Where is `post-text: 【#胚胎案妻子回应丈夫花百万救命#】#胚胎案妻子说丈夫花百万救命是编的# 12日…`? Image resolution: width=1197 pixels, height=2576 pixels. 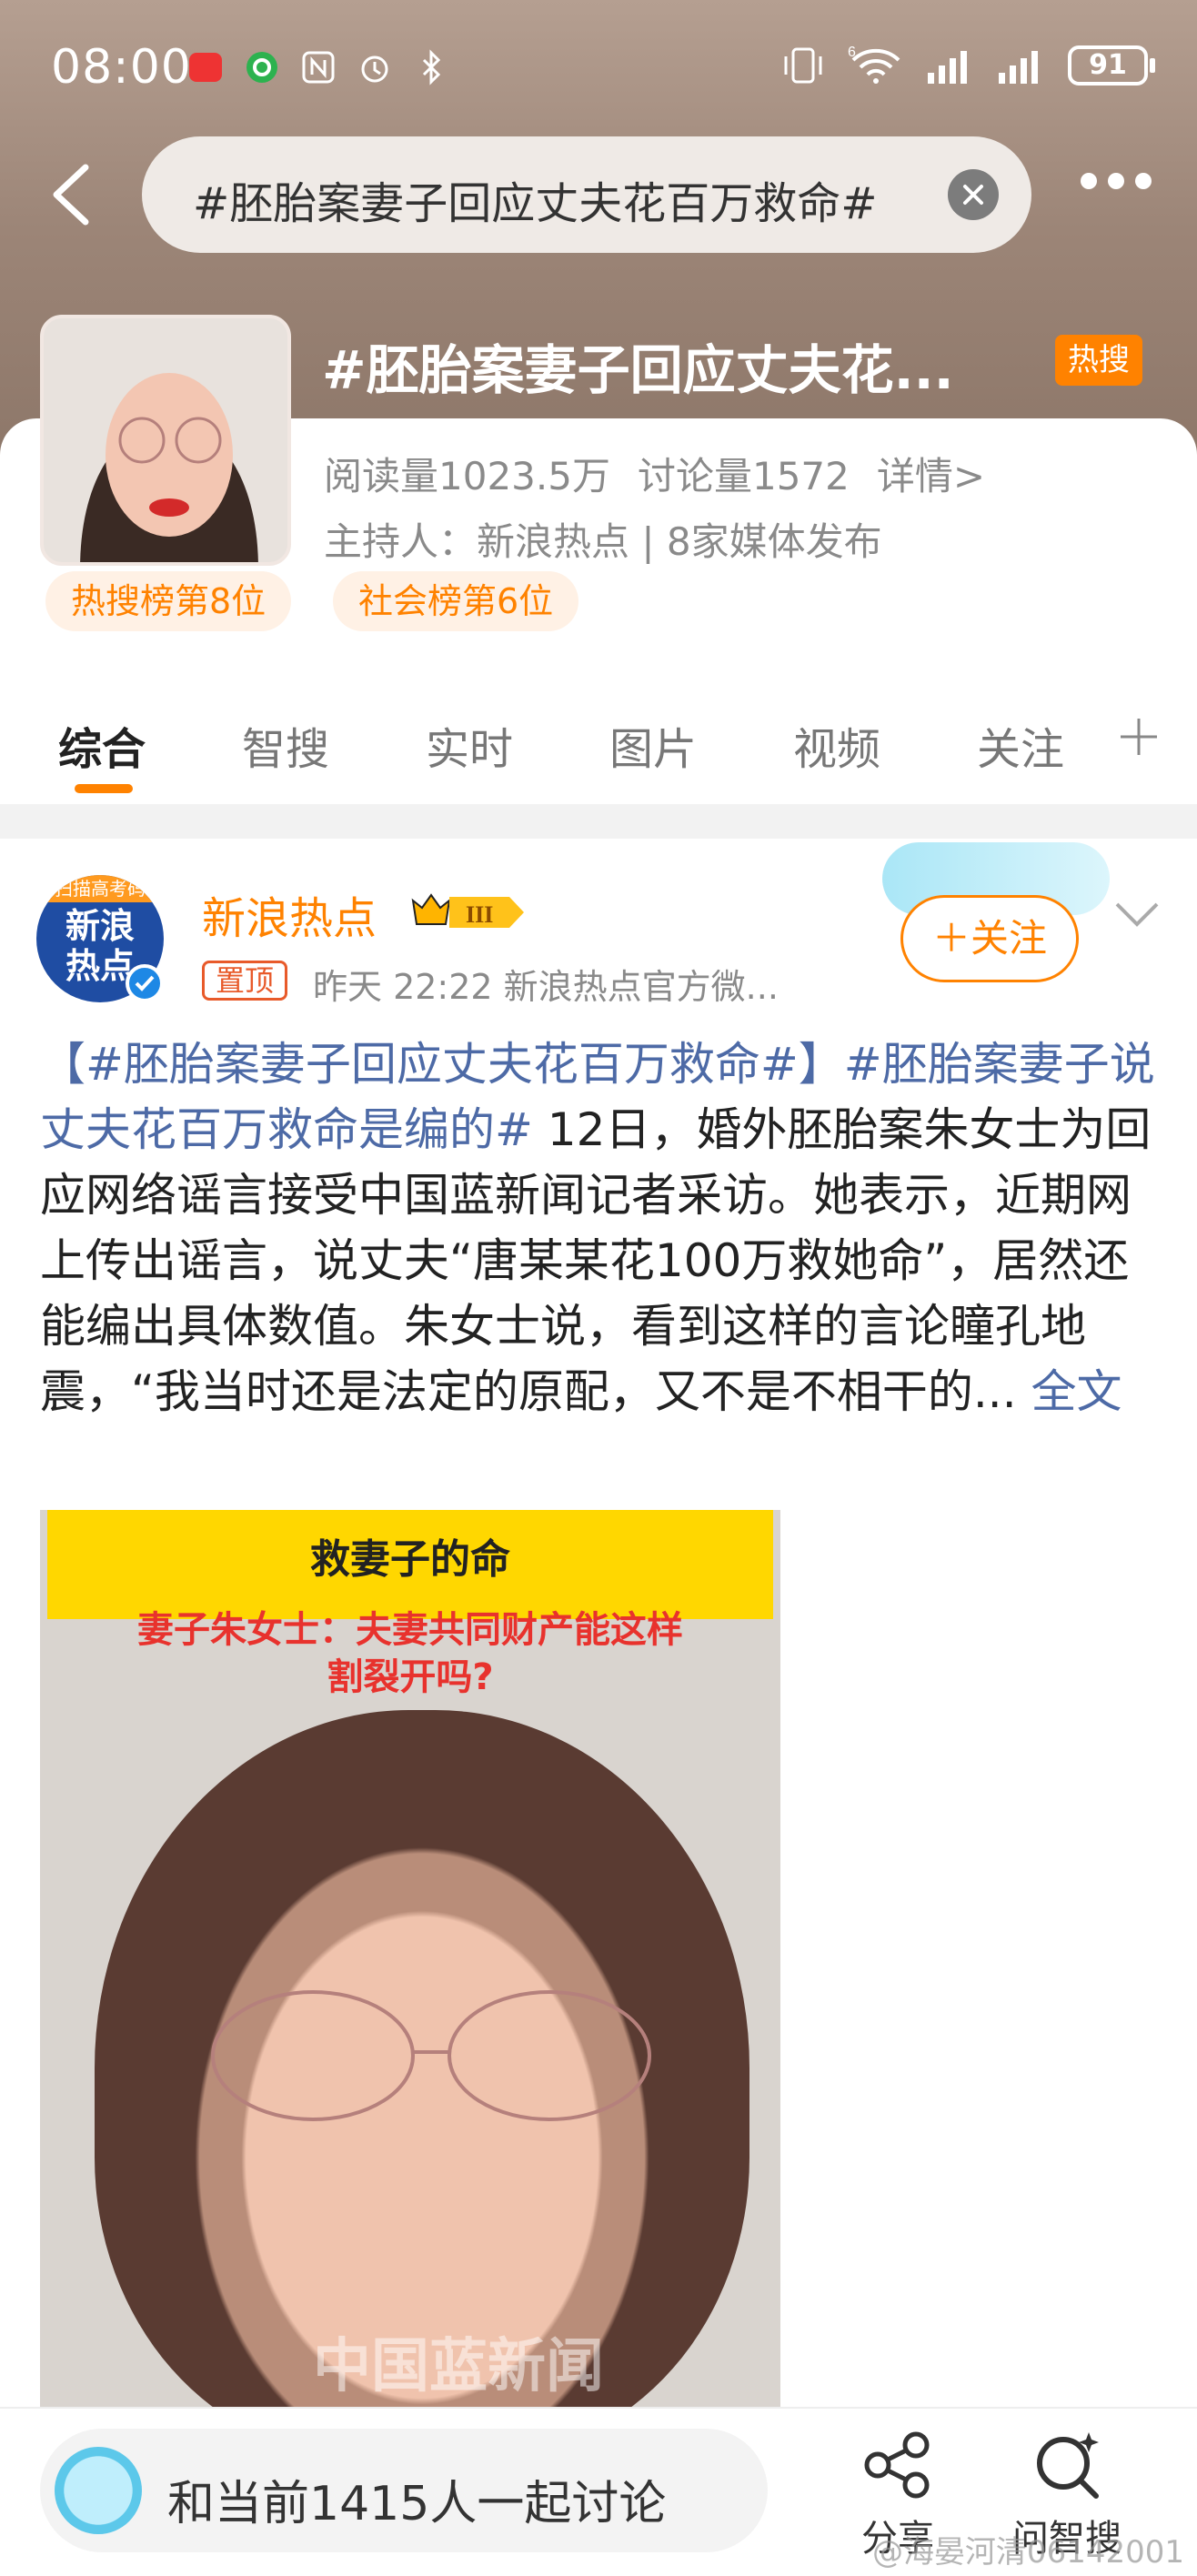
post-text: 【#胚胎案妻子回应丈夫花百万救命#】#胚胎案妻子说丈夫花百万救命是编的# 12日… is located at coordinates (602, 1227).